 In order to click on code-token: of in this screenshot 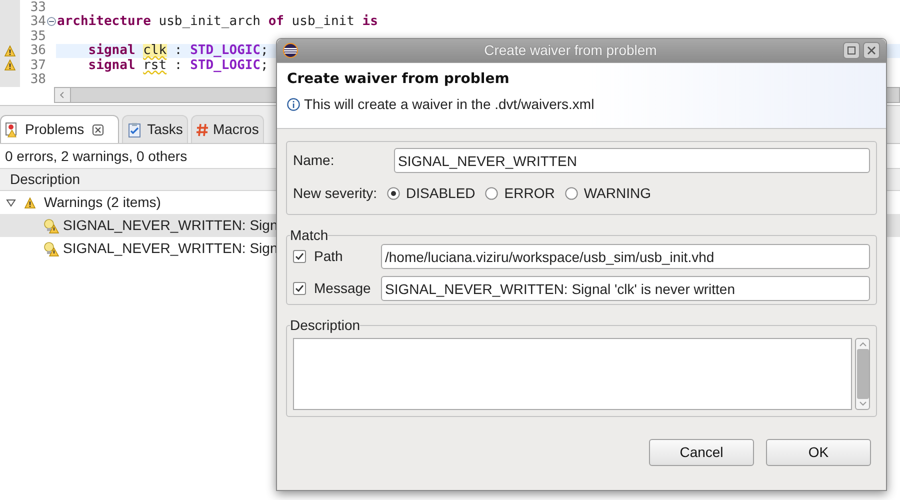, I will do `click(276, 21)`.